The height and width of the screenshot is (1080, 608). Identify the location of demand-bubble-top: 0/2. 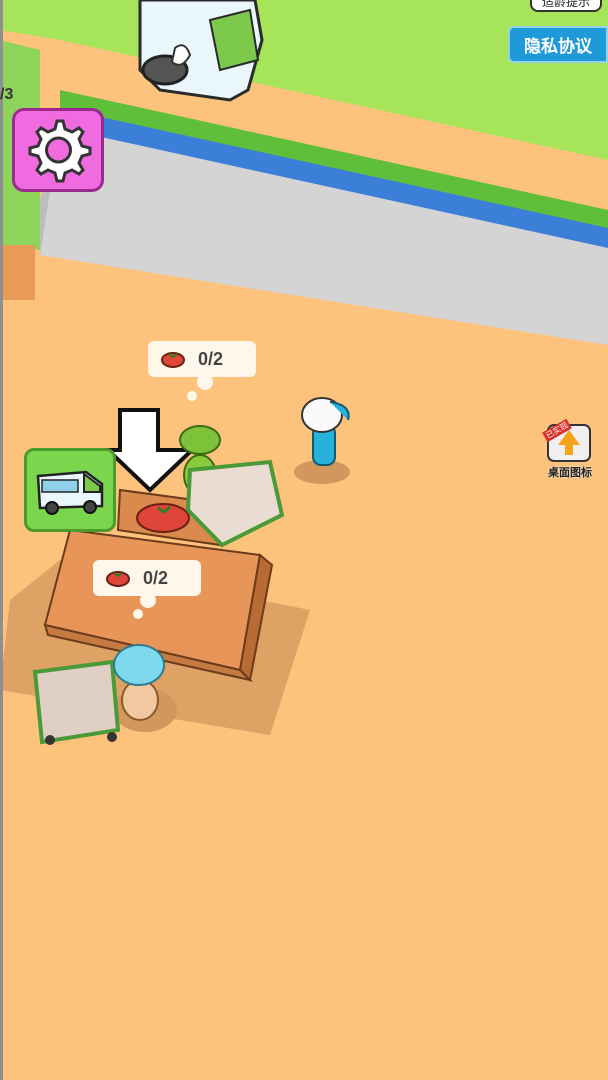
(202, 359).